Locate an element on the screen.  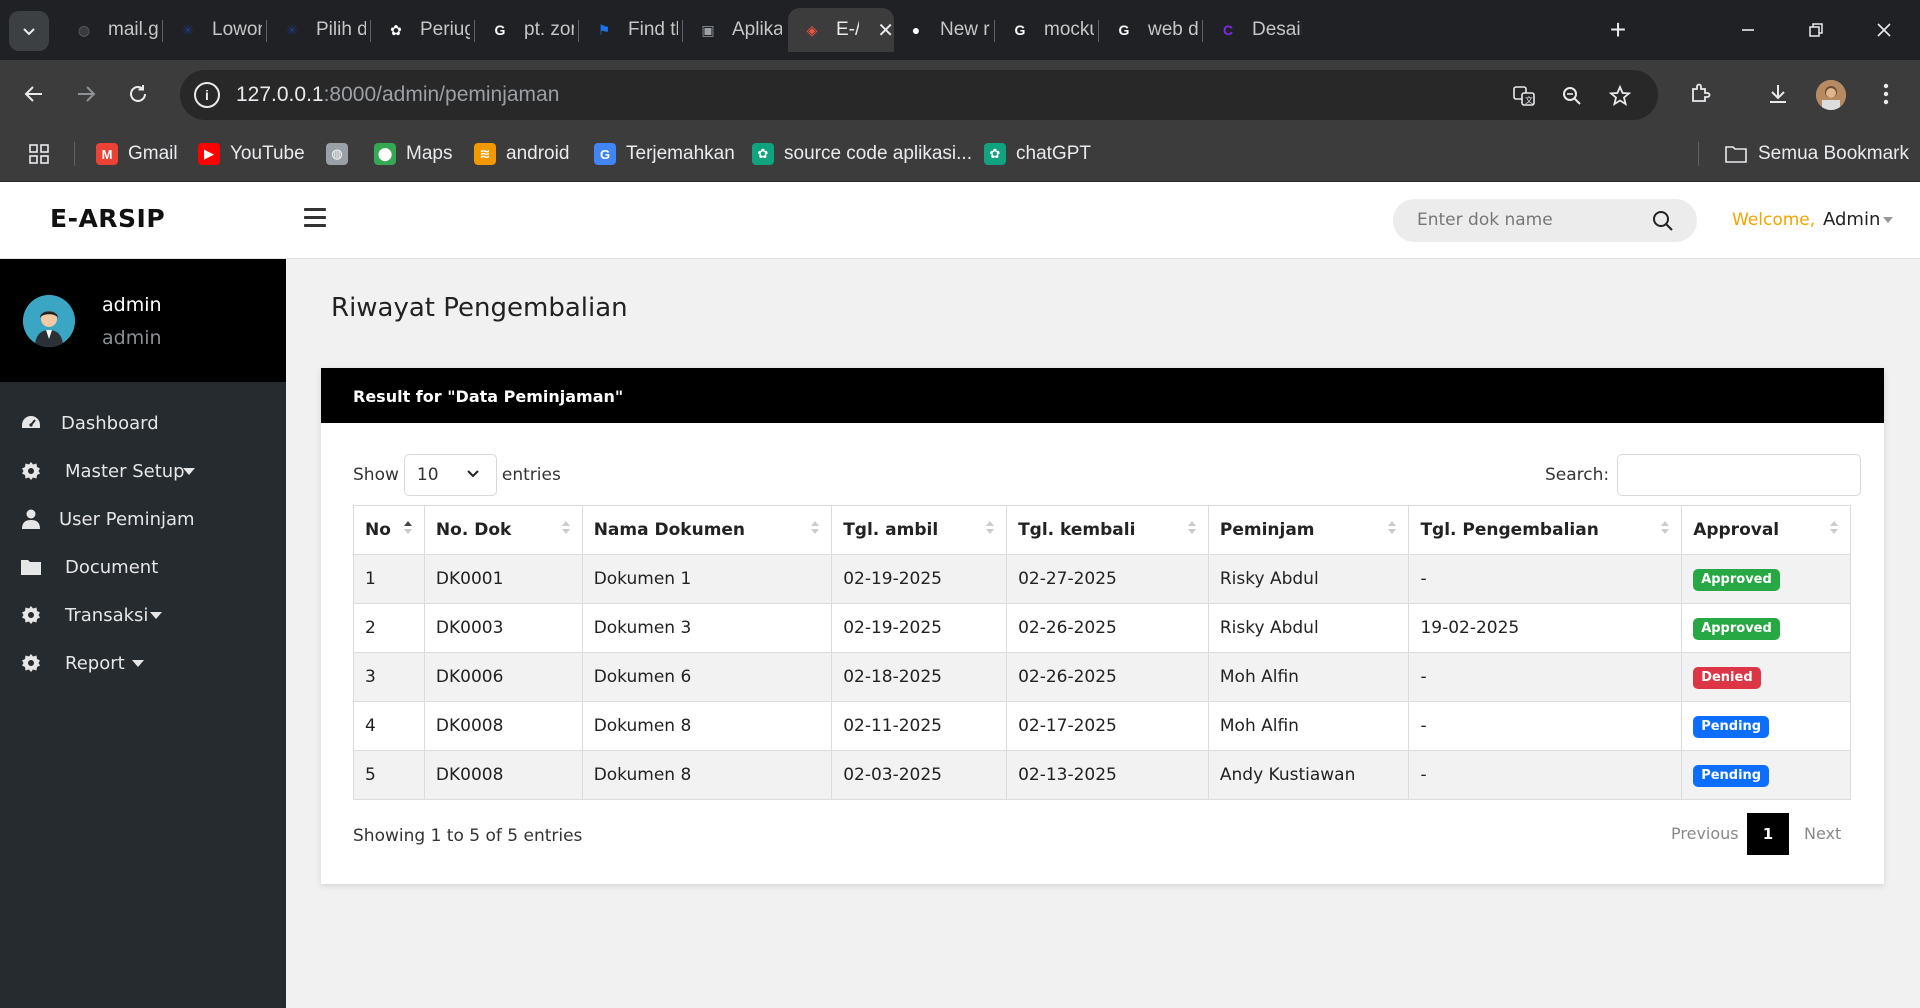
column-header-label: Tgl. Pengembalian is located at coordinates (1509, 530).